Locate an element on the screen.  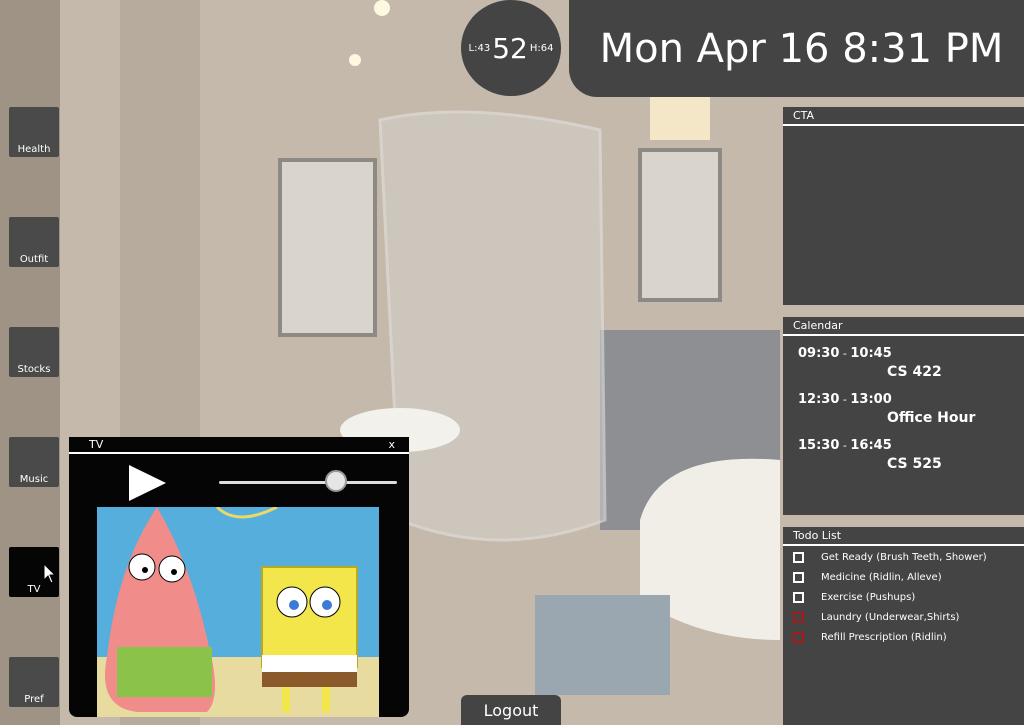
todo-title: Todo List is located at coordinates (903, 536).